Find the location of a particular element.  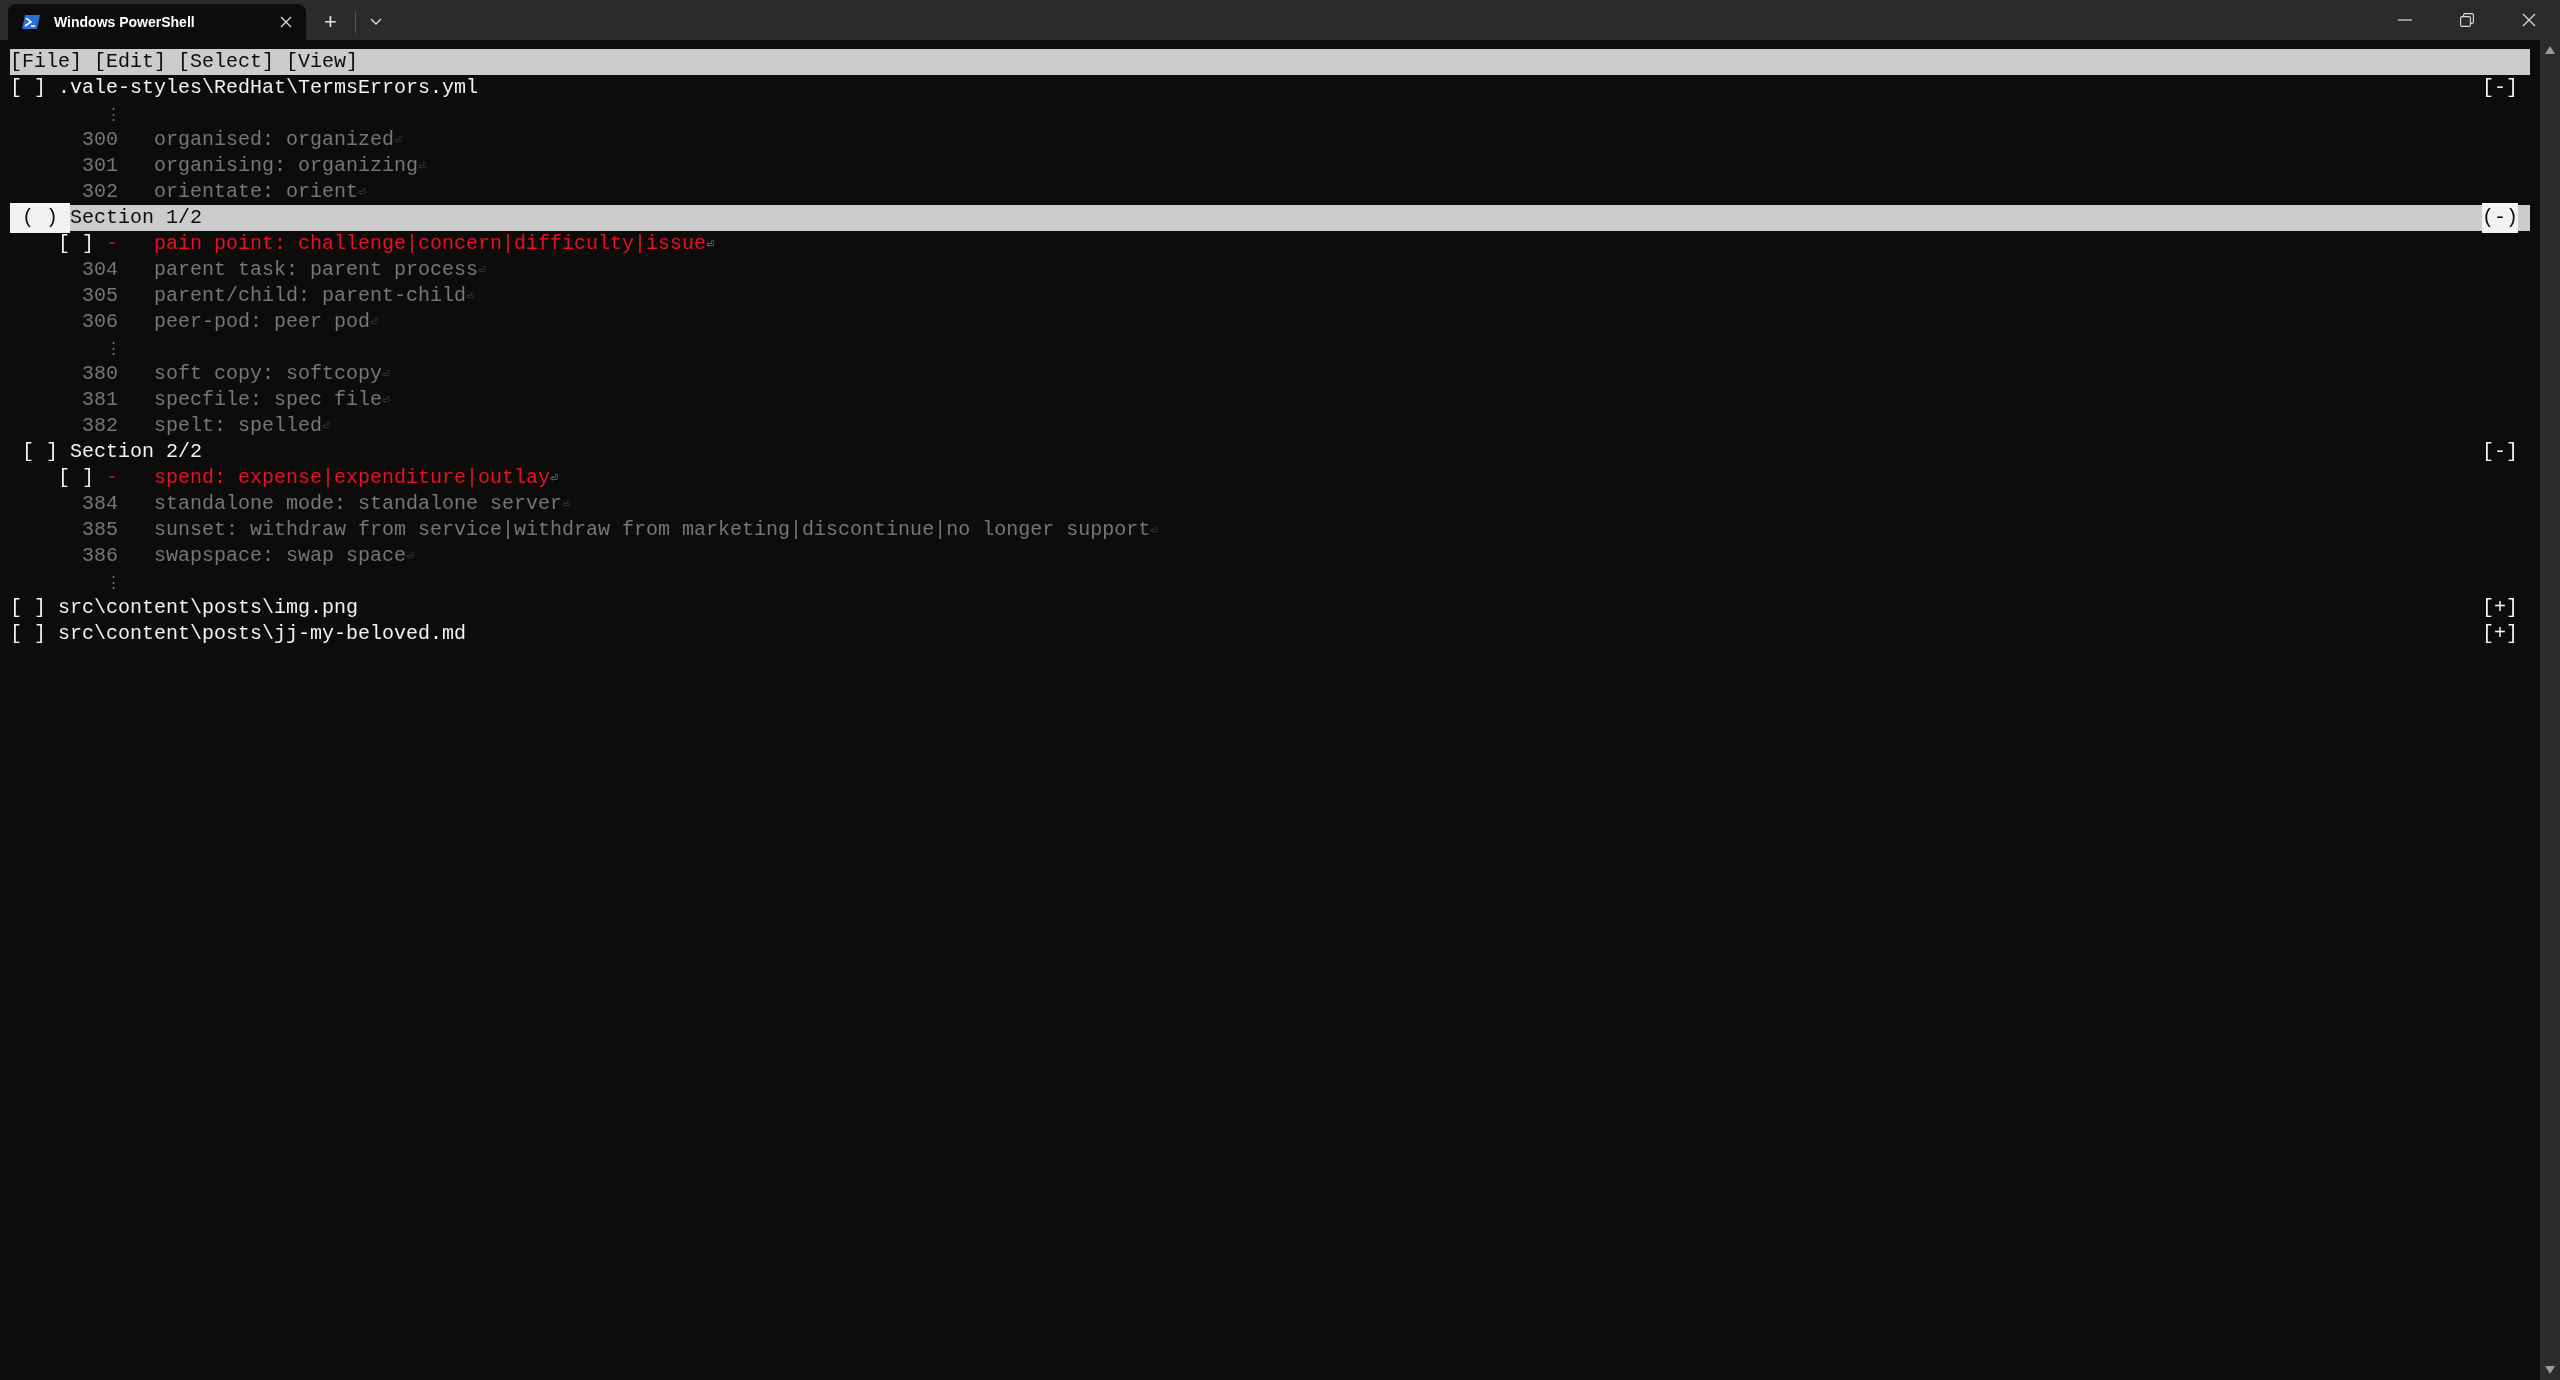

file-path: src\content\posts\jj-my-beloved.md is located at coordinates (262, 634).